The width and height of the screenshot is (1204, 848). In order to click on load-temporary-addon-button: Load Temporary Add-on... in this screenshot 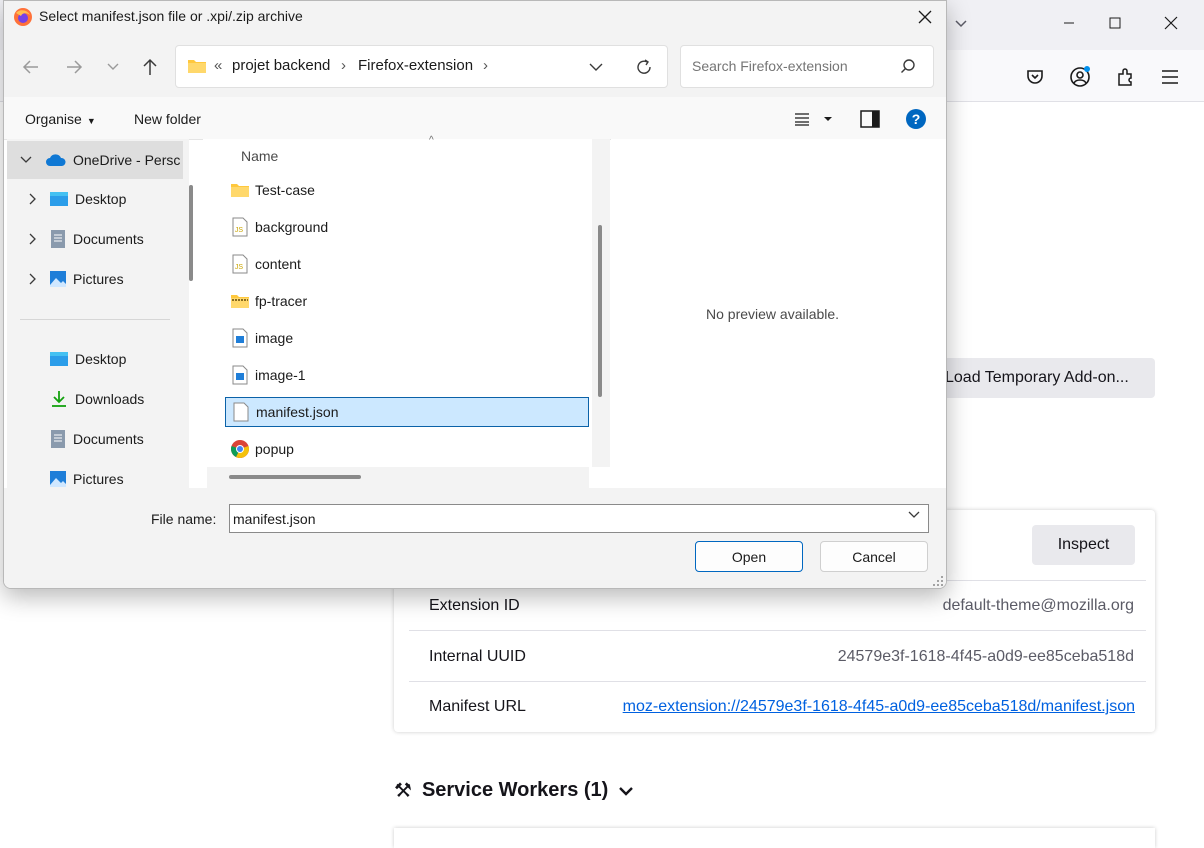, I will do `click(1042, 378)`.